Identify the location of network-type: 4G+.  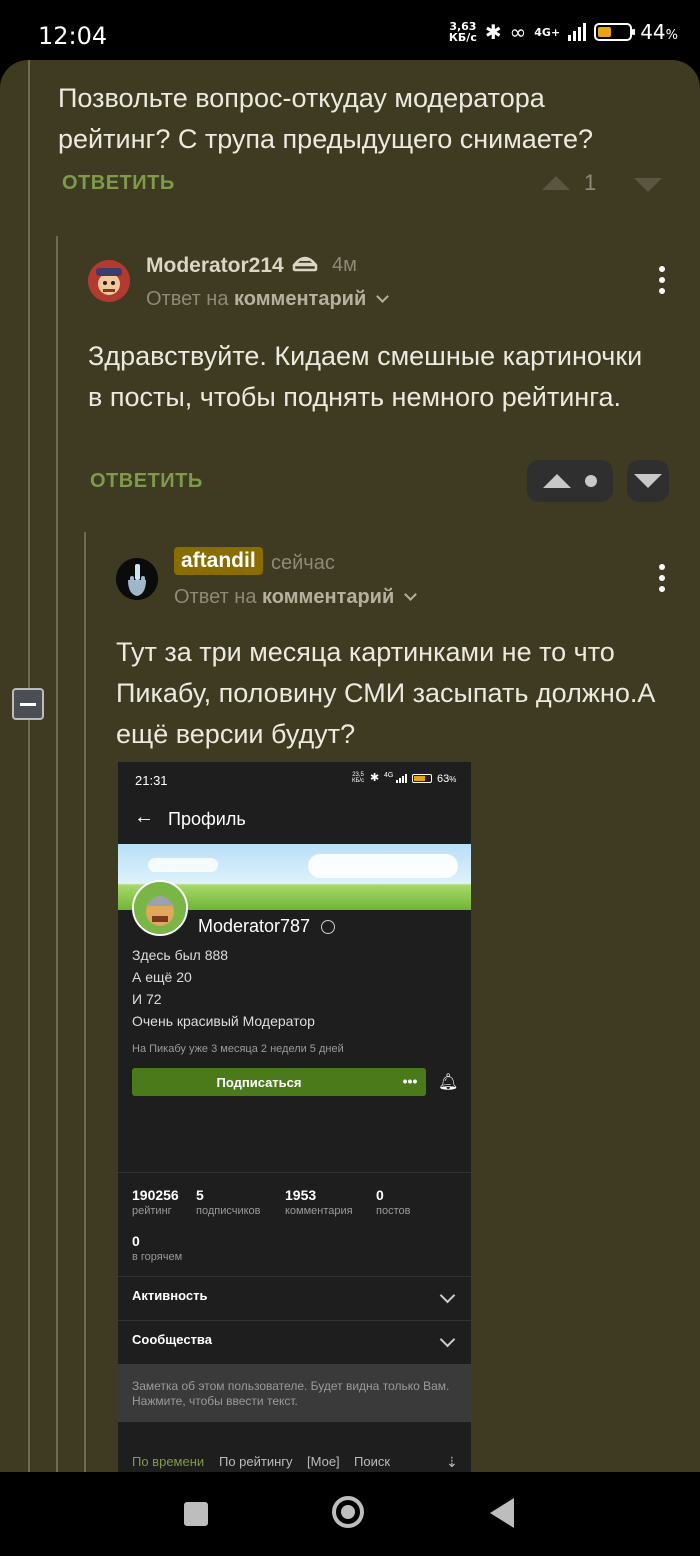
(547, 32).